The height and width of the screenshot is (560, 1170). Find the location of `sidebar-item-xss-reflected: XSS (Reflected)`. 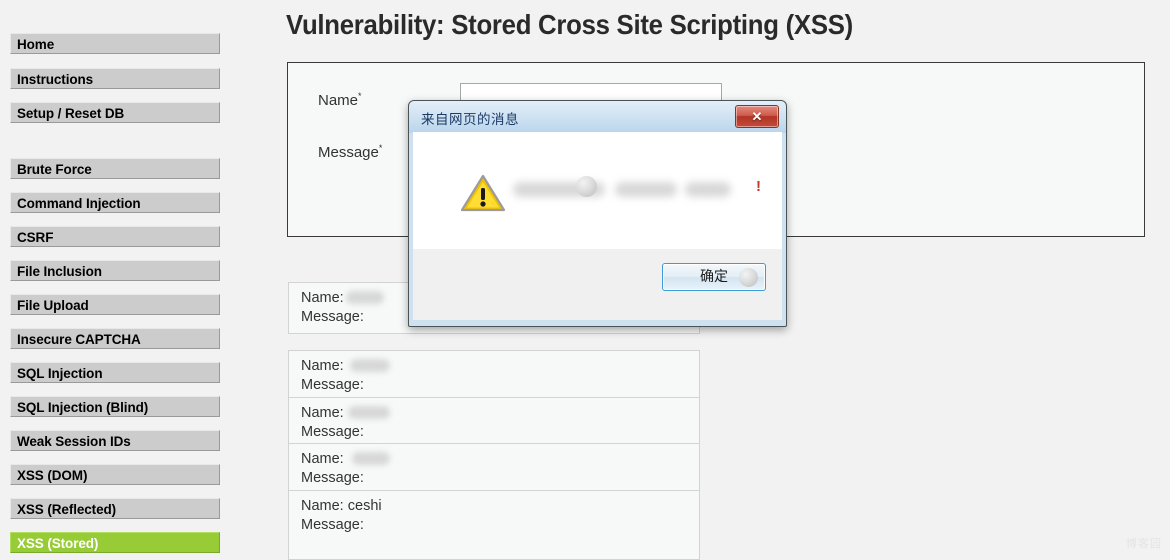

sidebar-item-xss-reflected: XSS (Reflected) is located at coordinates (115, 508).